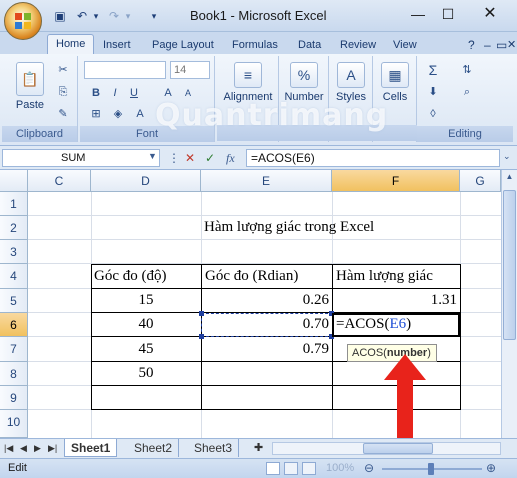  Describe the element at coordinates (81, 158) in the screenshot. I see `name-box: SUM` at that location.